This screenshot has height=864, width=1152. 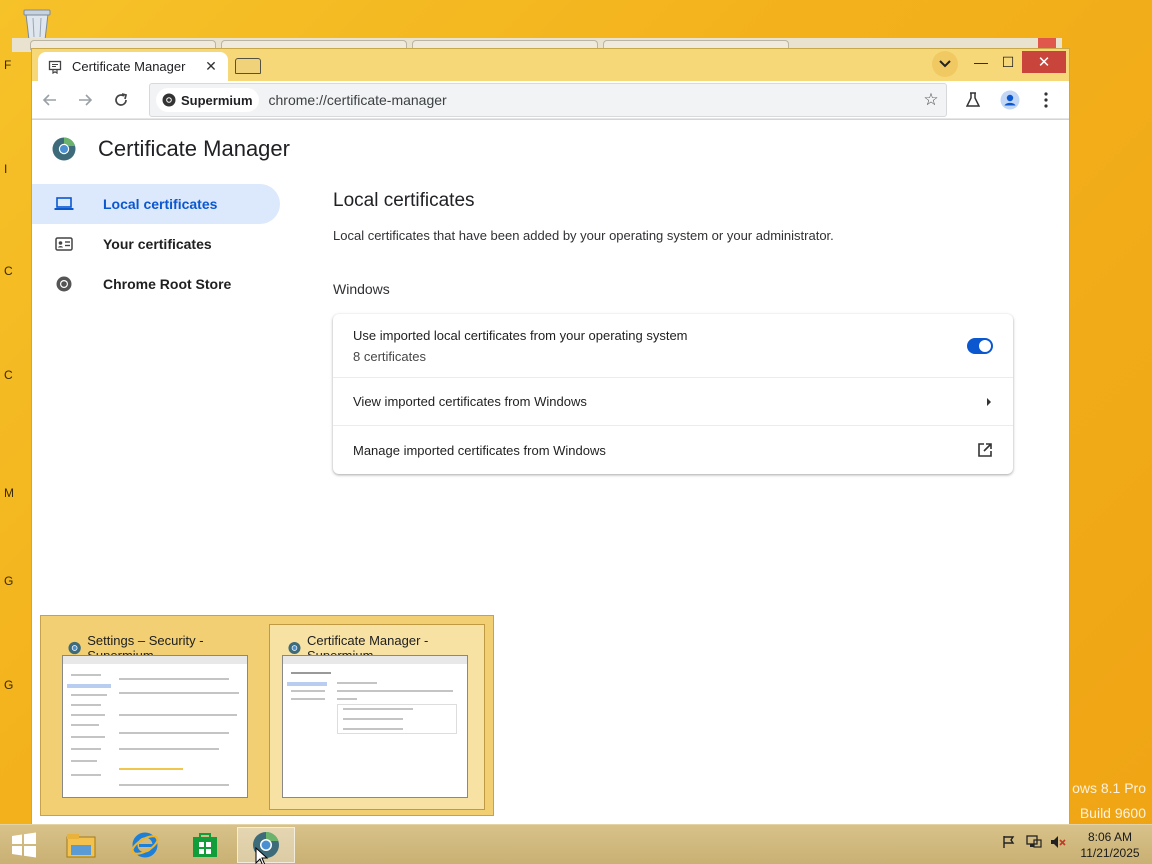 I want to click on toggle-knob, so click(x=985, y=345).